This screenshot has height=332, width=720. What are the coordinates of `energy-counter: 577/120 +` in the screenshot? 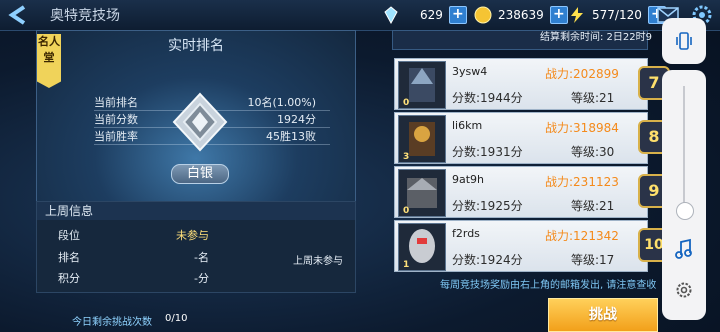 It's located at (617, 15).